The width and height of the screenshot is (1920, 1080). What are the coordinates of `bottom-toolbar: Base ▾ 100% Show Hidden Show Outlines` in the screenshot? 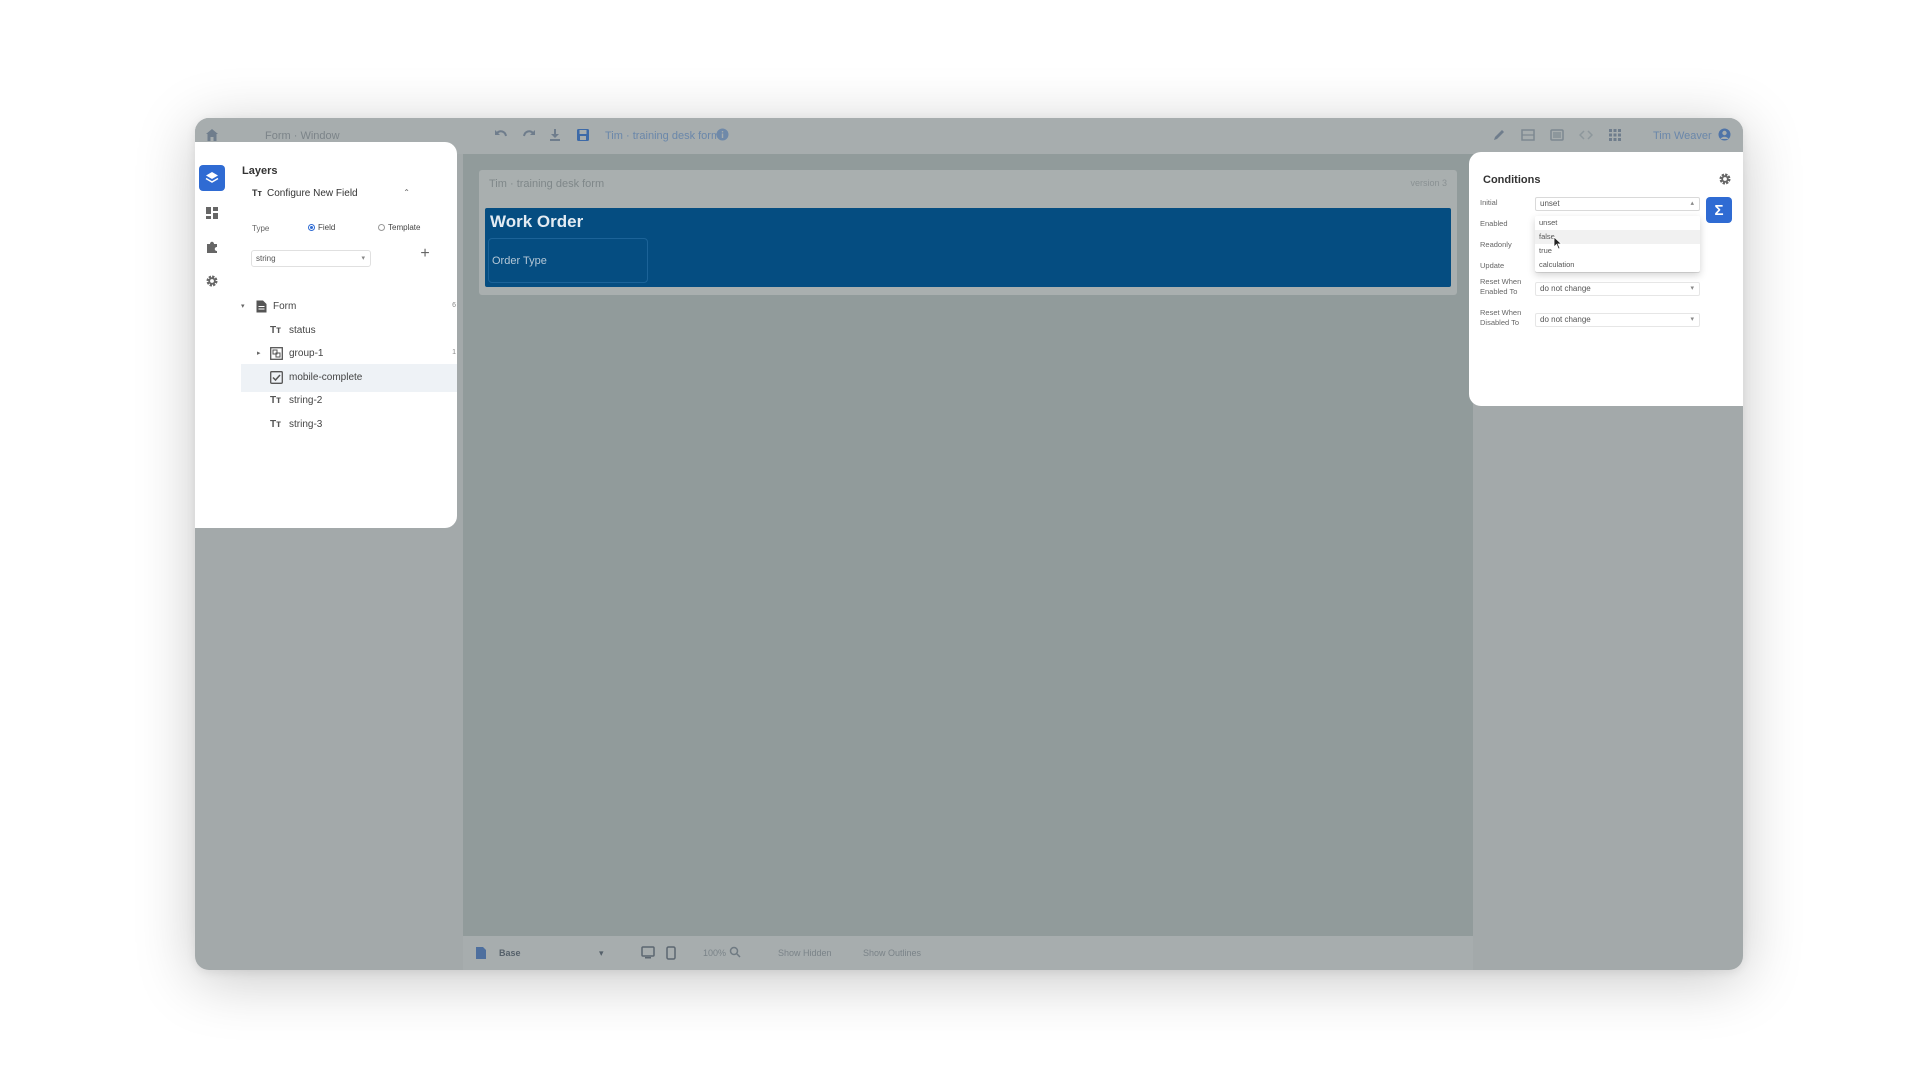 It's located at (968, 953).